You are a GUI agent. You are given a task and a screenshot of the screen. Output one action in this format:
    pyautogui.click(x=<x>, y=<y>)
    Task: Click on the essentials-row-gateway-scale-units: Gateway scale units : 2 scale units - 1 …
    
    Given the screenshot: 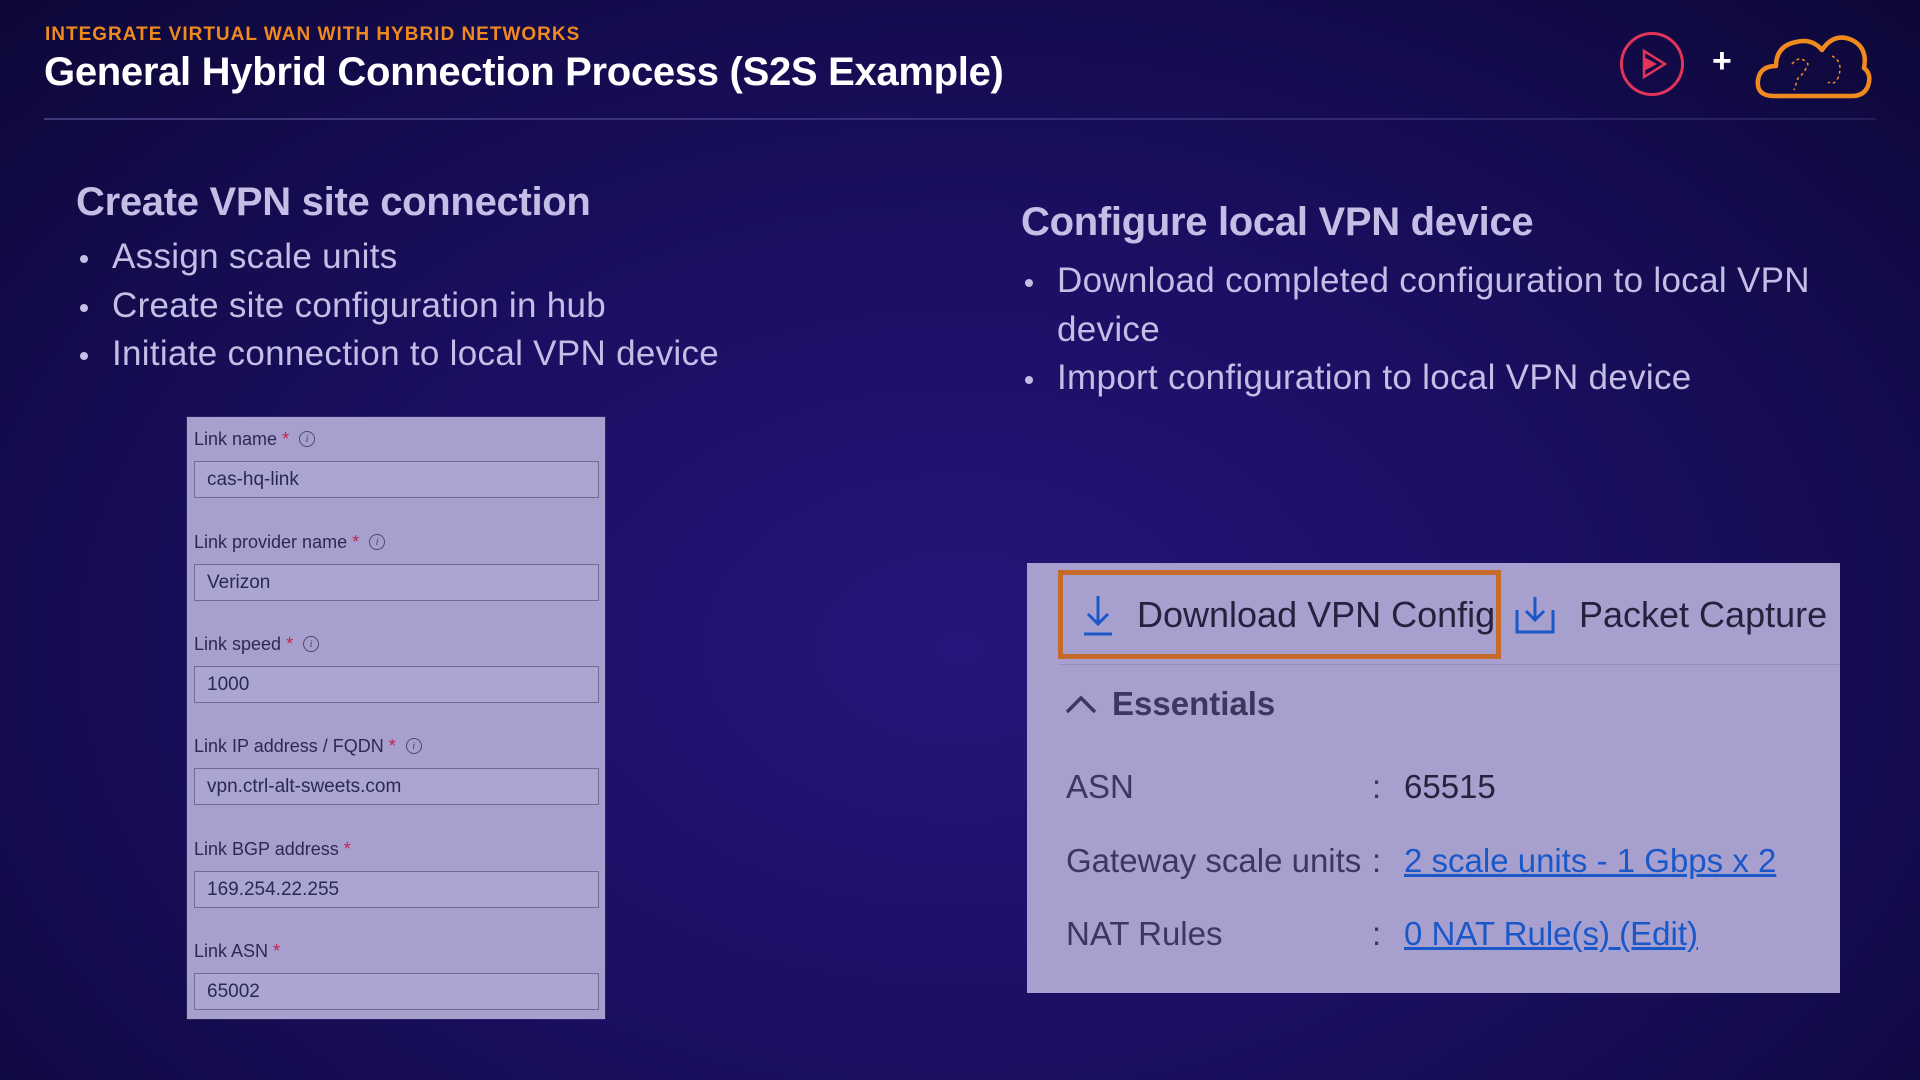 What is the action you would take?
    pyautogui.click(x=1446, y=864)
    